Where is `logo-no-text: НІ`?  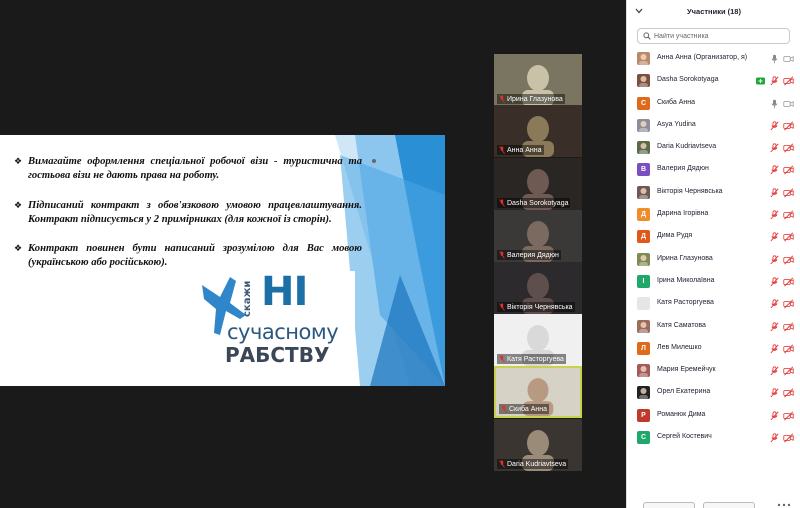
logo-no-text: НІ is located at coordinates (284, 292).